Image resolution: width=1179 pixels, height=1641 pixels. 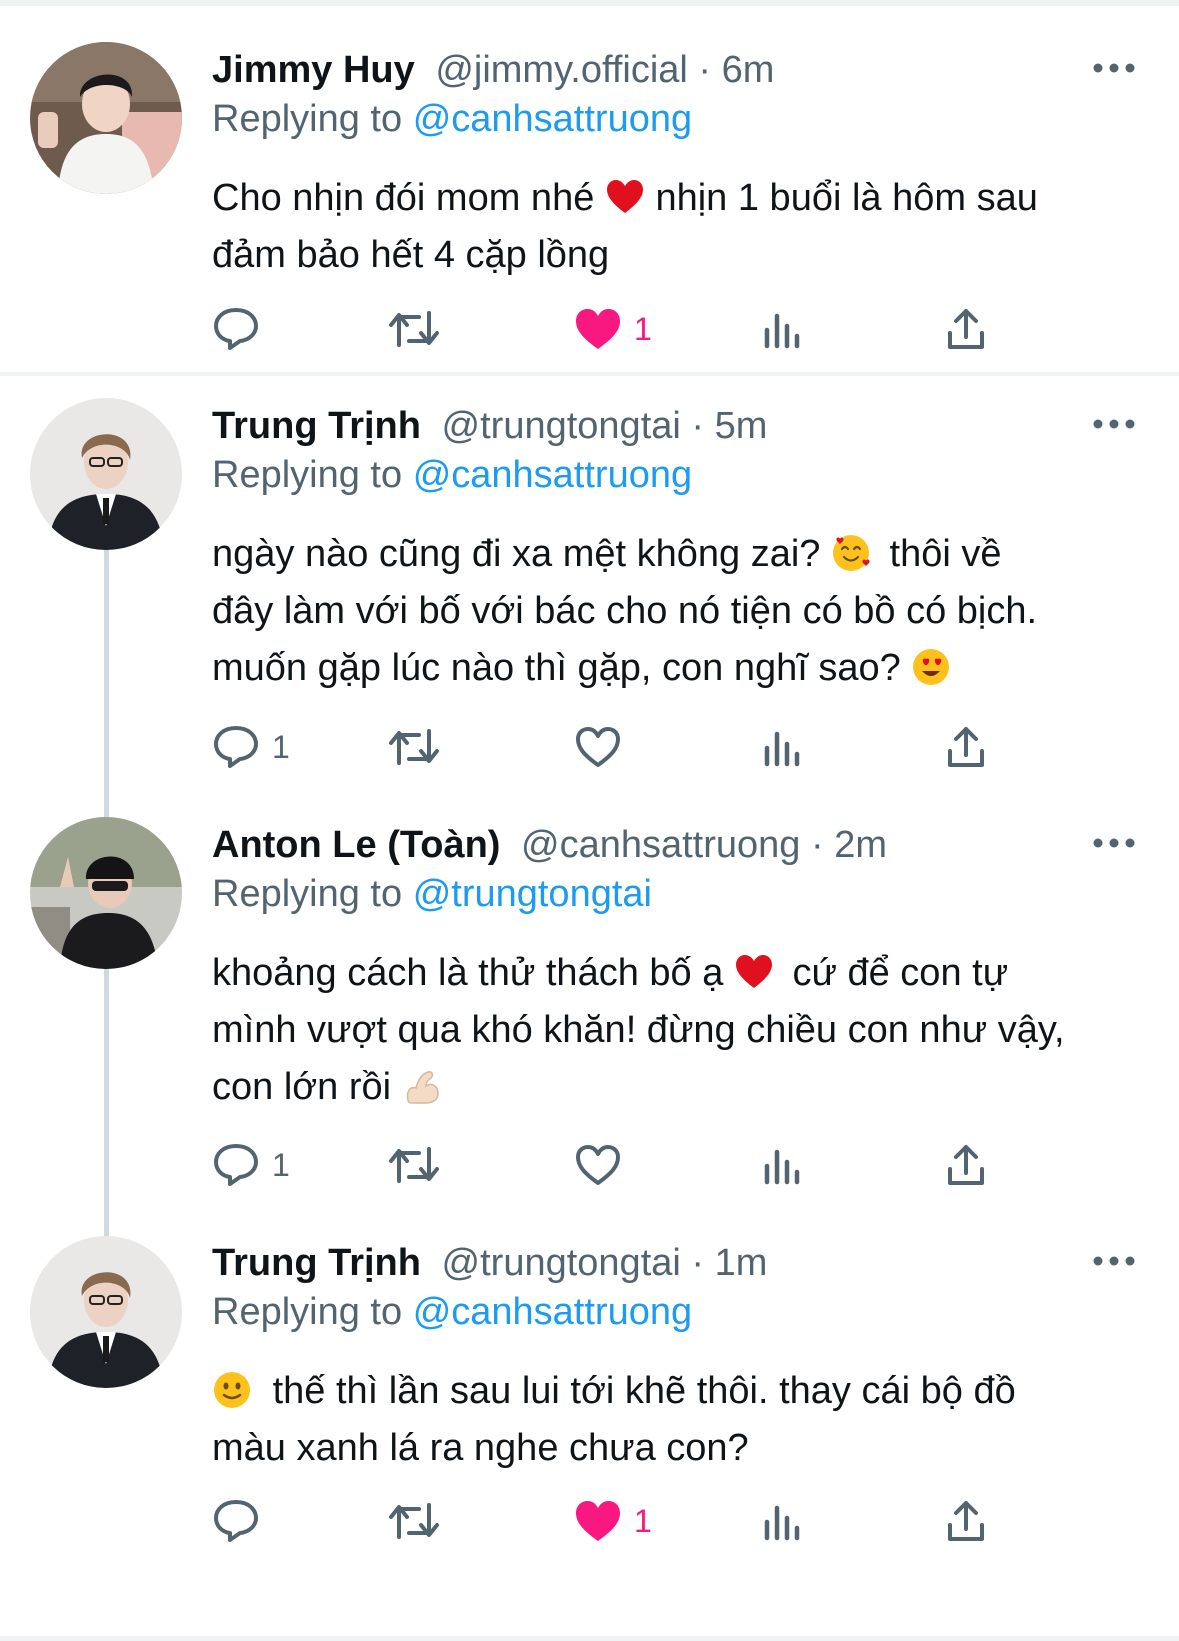 What do you see at coordinates (313, 70) in the screenshot?
I see `author-name: Jimmy Huy` at bounding box center [313, 70].